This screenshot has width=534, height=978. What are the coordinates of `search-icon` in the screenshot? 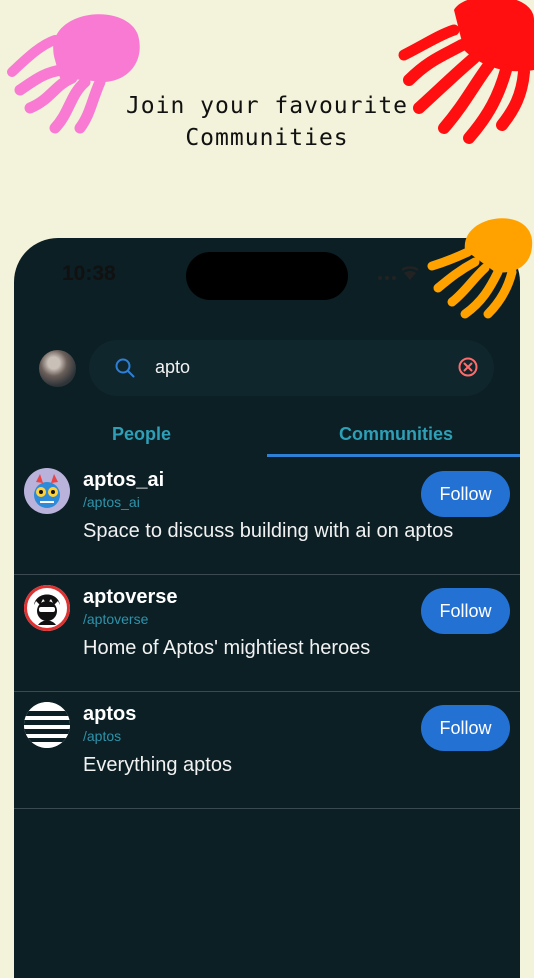 It's located at (125, 368).